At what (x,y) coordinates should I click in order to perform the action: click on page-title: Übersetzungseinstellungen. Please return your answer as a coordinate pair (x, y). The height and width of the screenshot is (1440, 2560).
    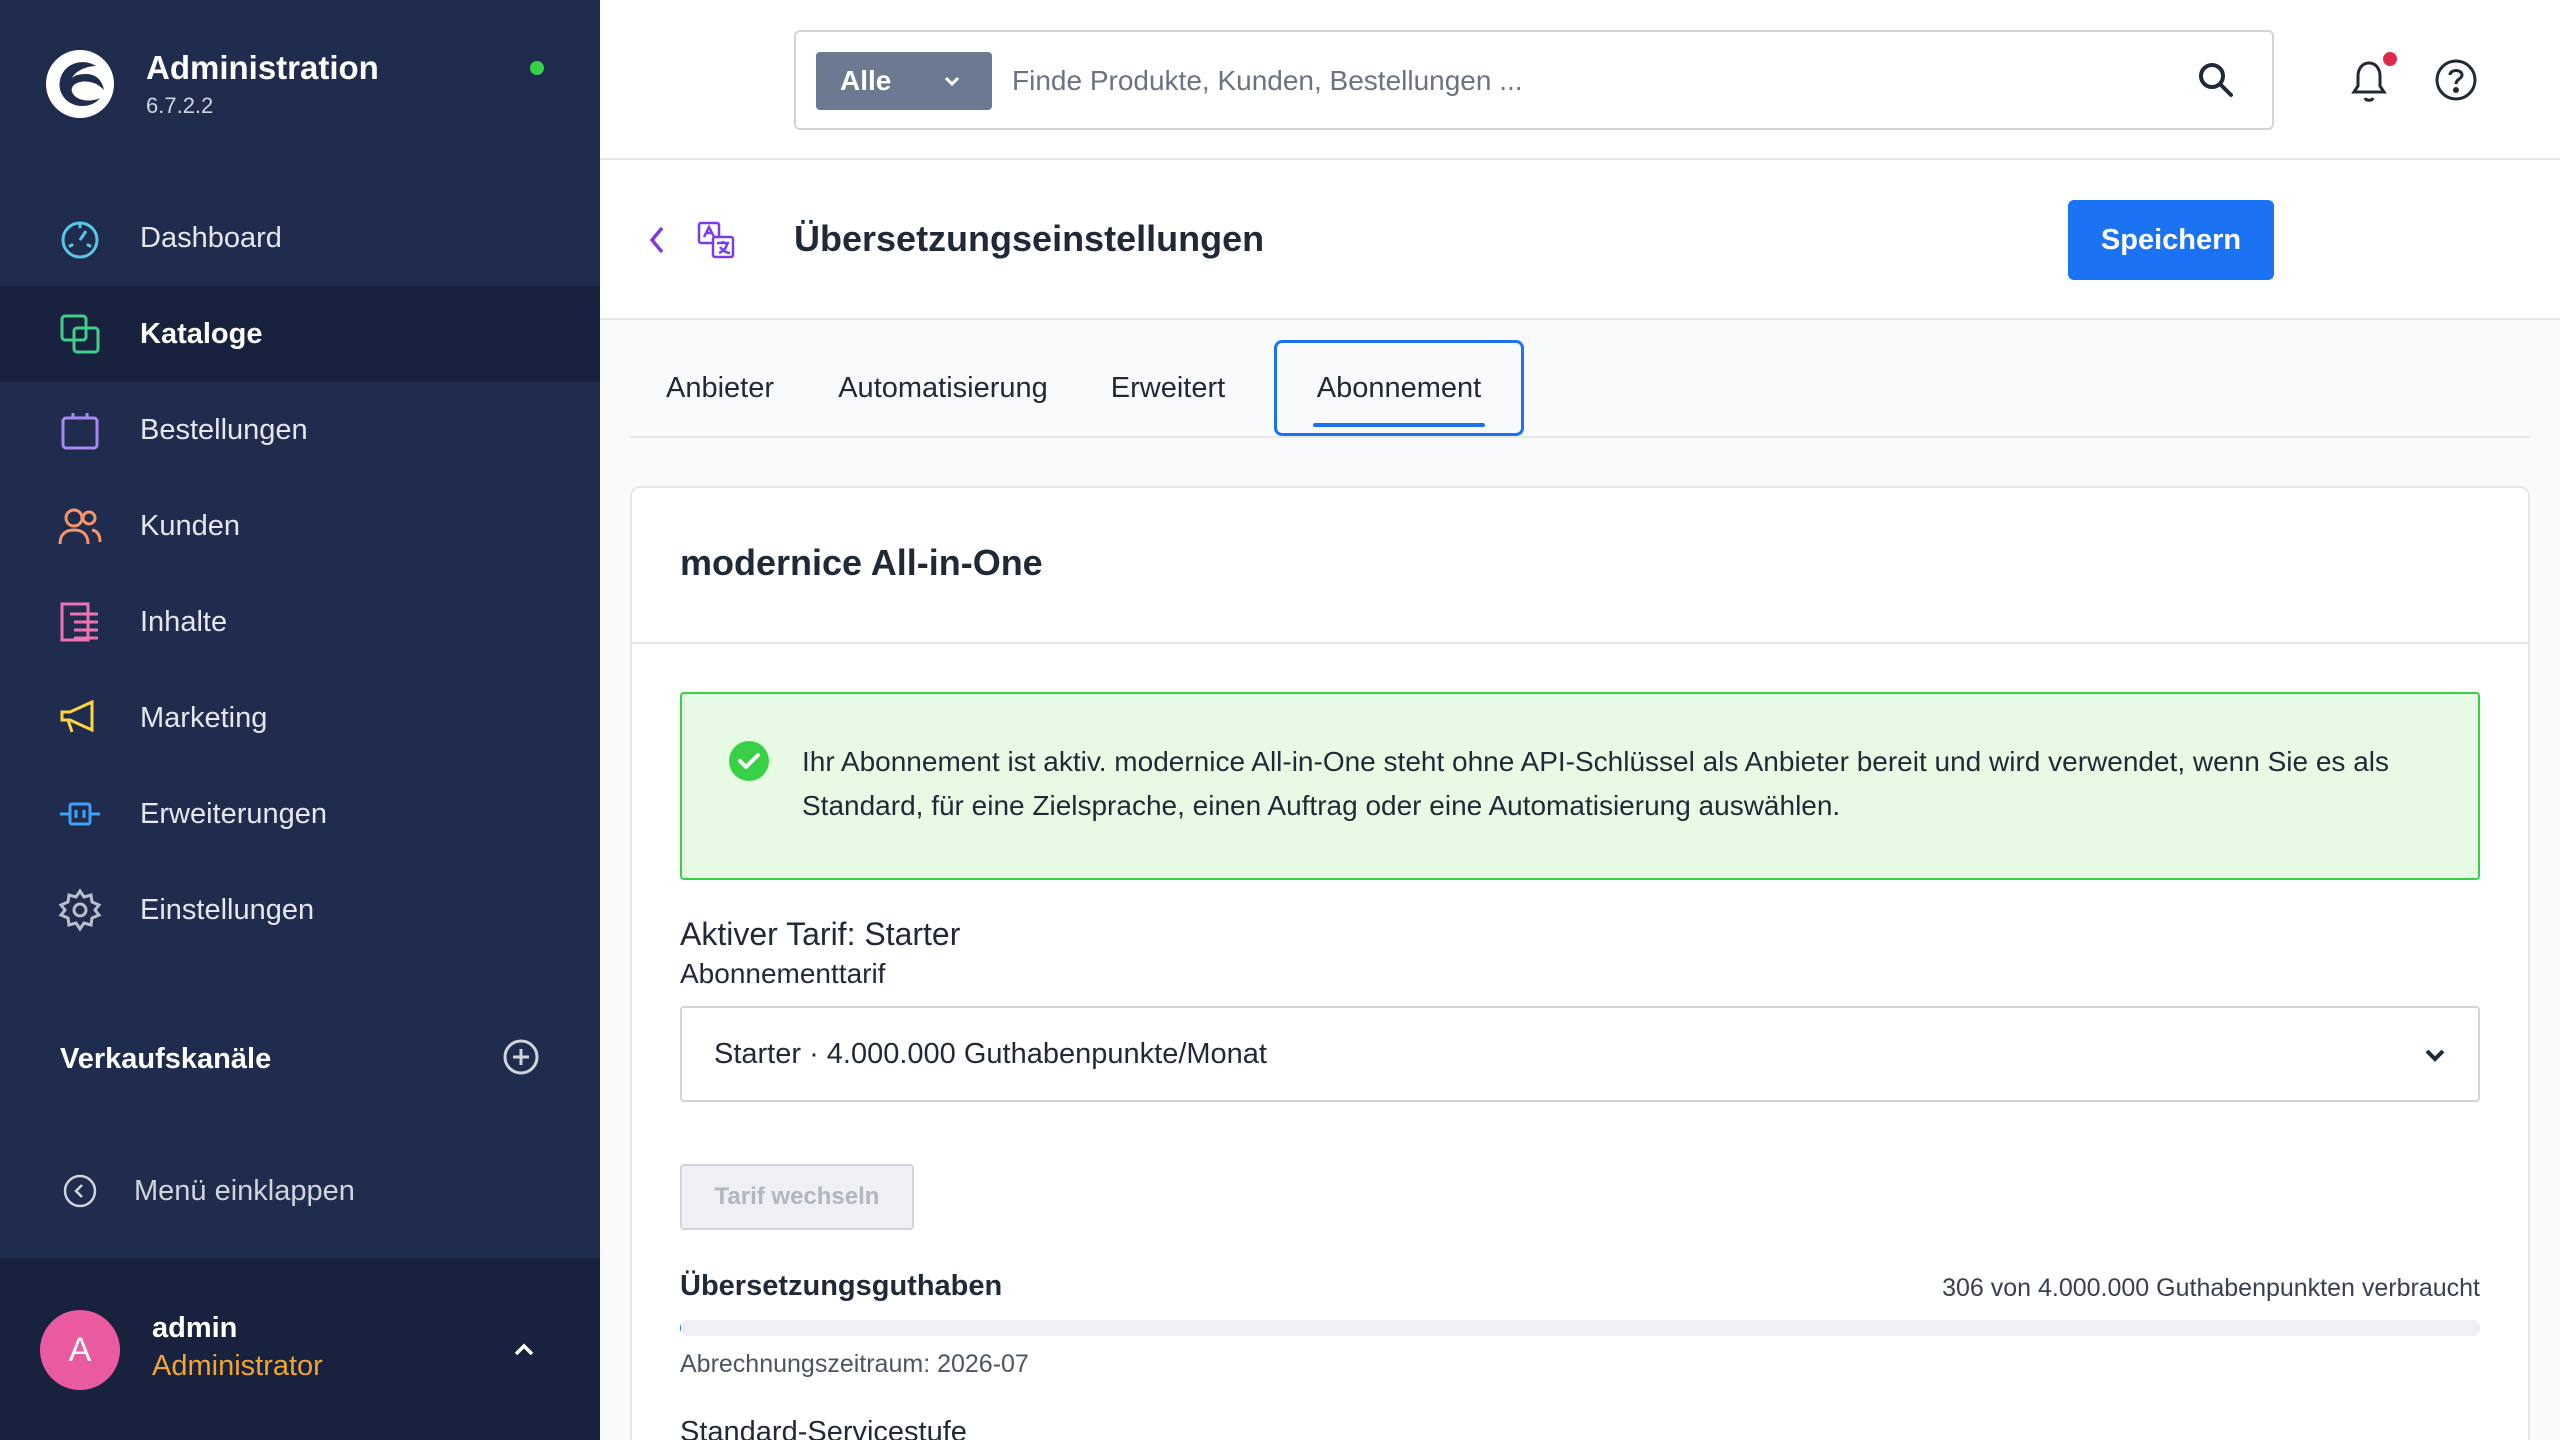
    Looking at the image, I should click on (1029, 238).